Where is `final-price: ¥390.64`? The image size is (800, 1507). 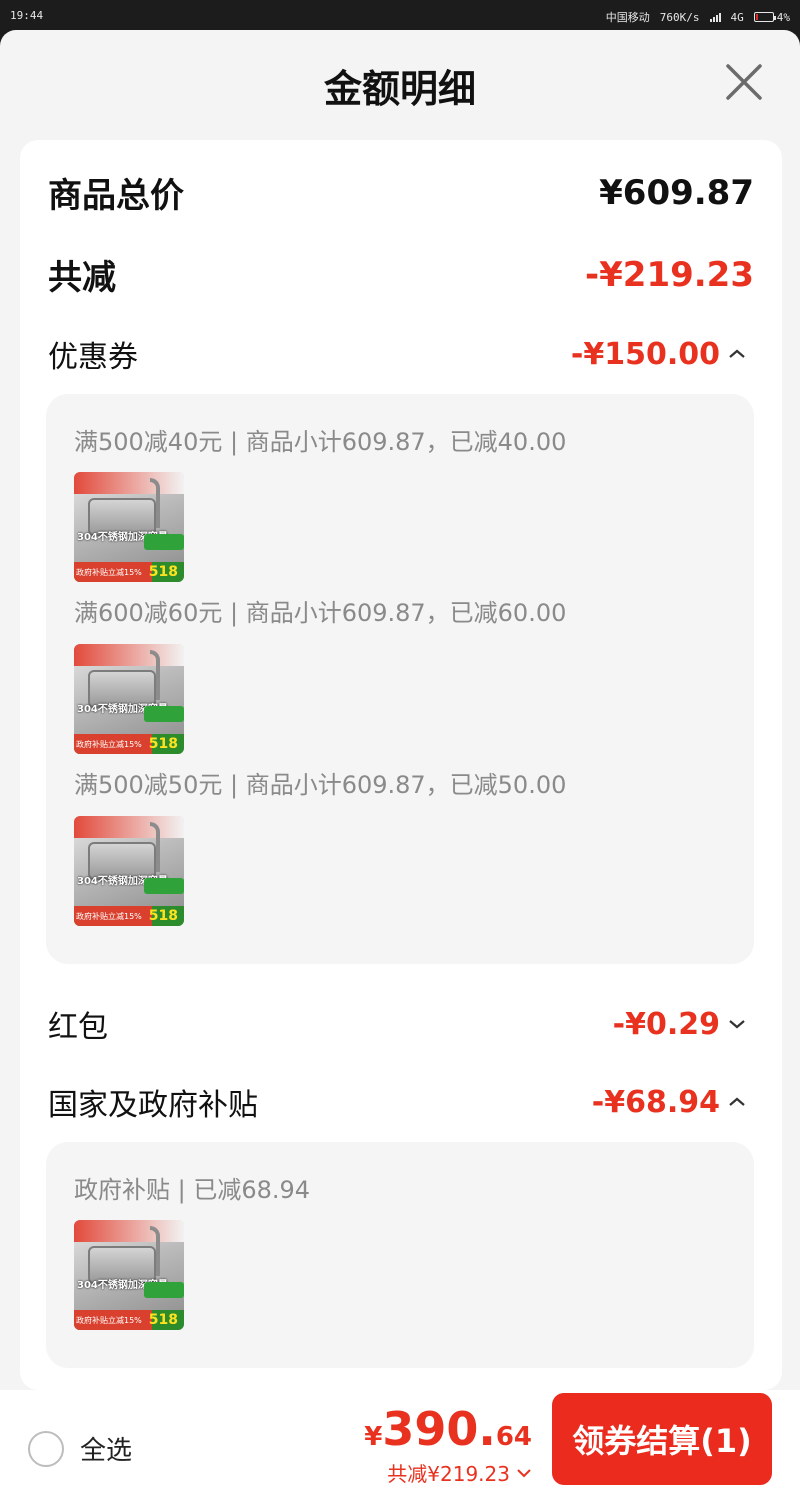 final-price: ¥390.64 is located at coordinates (448, 1429).